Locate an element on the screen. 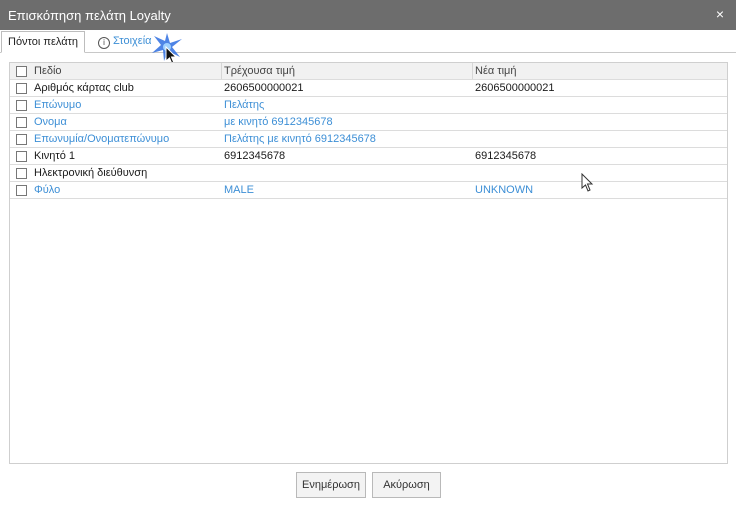  row-field: Επωνυμία/Ονοματεπώνυμο is located at coordinates (102, 139).